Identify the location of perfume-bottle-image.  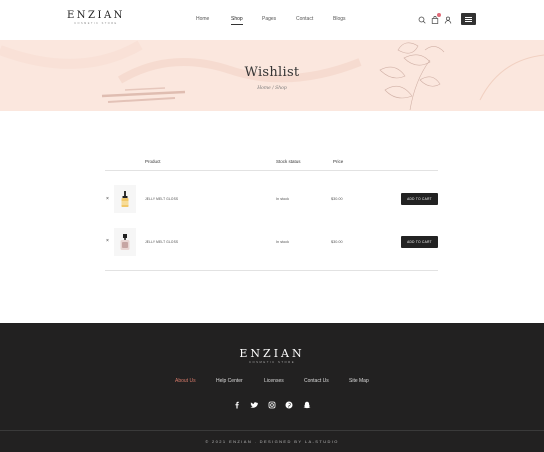
(125, 242).